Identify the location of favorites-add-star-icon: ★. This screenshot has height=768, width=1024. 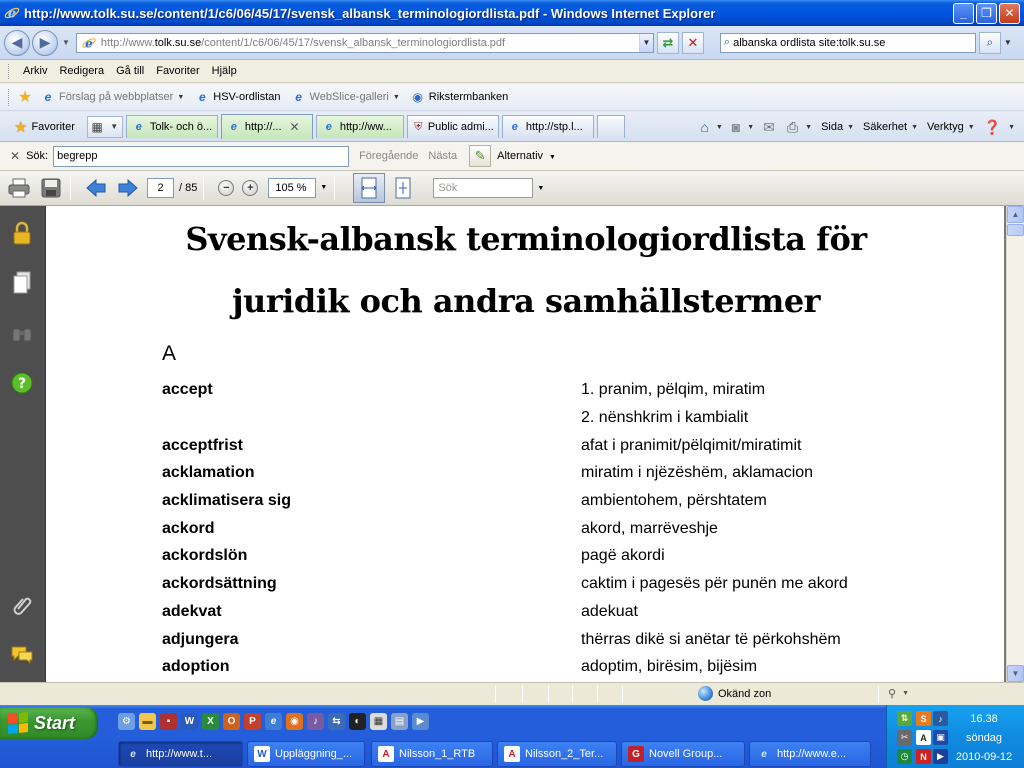
(26, 97).